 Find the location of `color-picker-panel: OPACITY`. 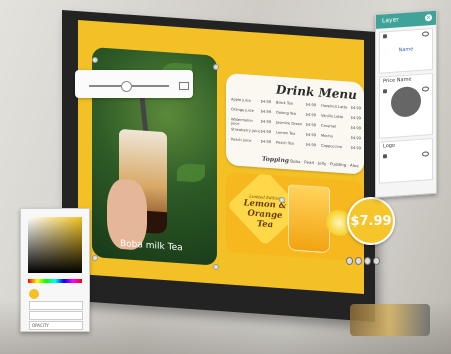

color-picker-panel: OPACITY is located at coordinates (55, 270).